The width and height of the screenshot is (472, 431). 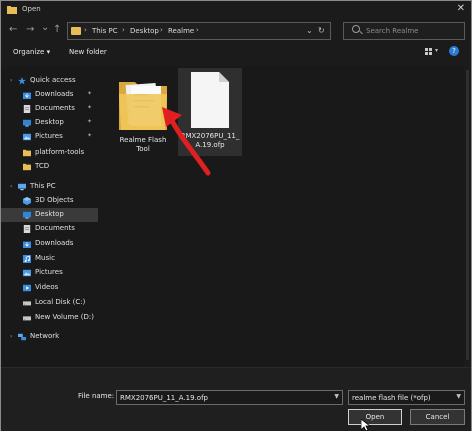 I want to click on cancel-button: Cancel, so click(x=437, y=417).